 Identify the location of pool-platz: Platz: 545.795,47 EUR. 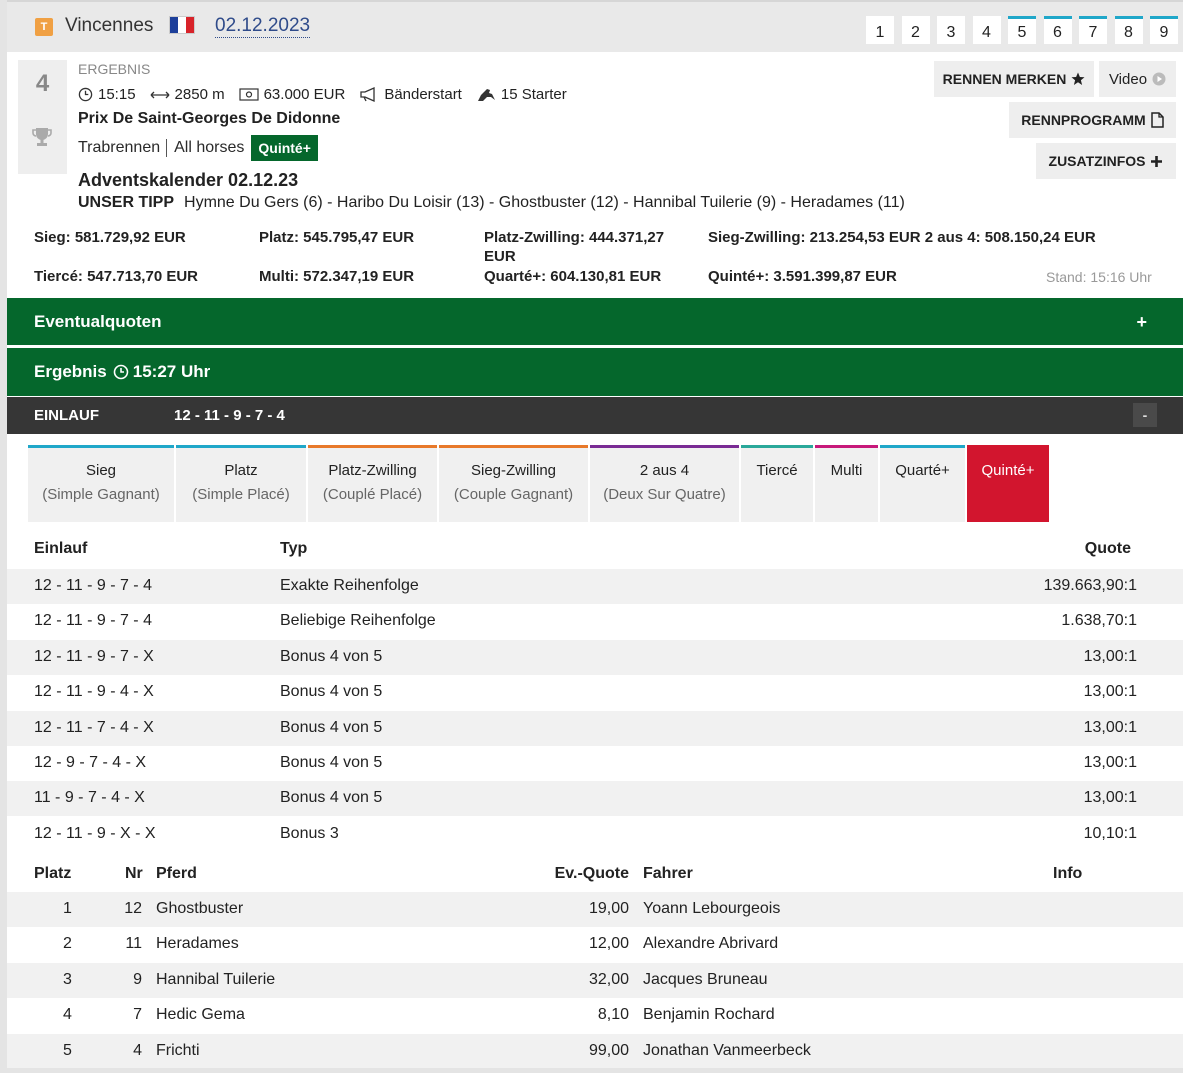
(337, 237).